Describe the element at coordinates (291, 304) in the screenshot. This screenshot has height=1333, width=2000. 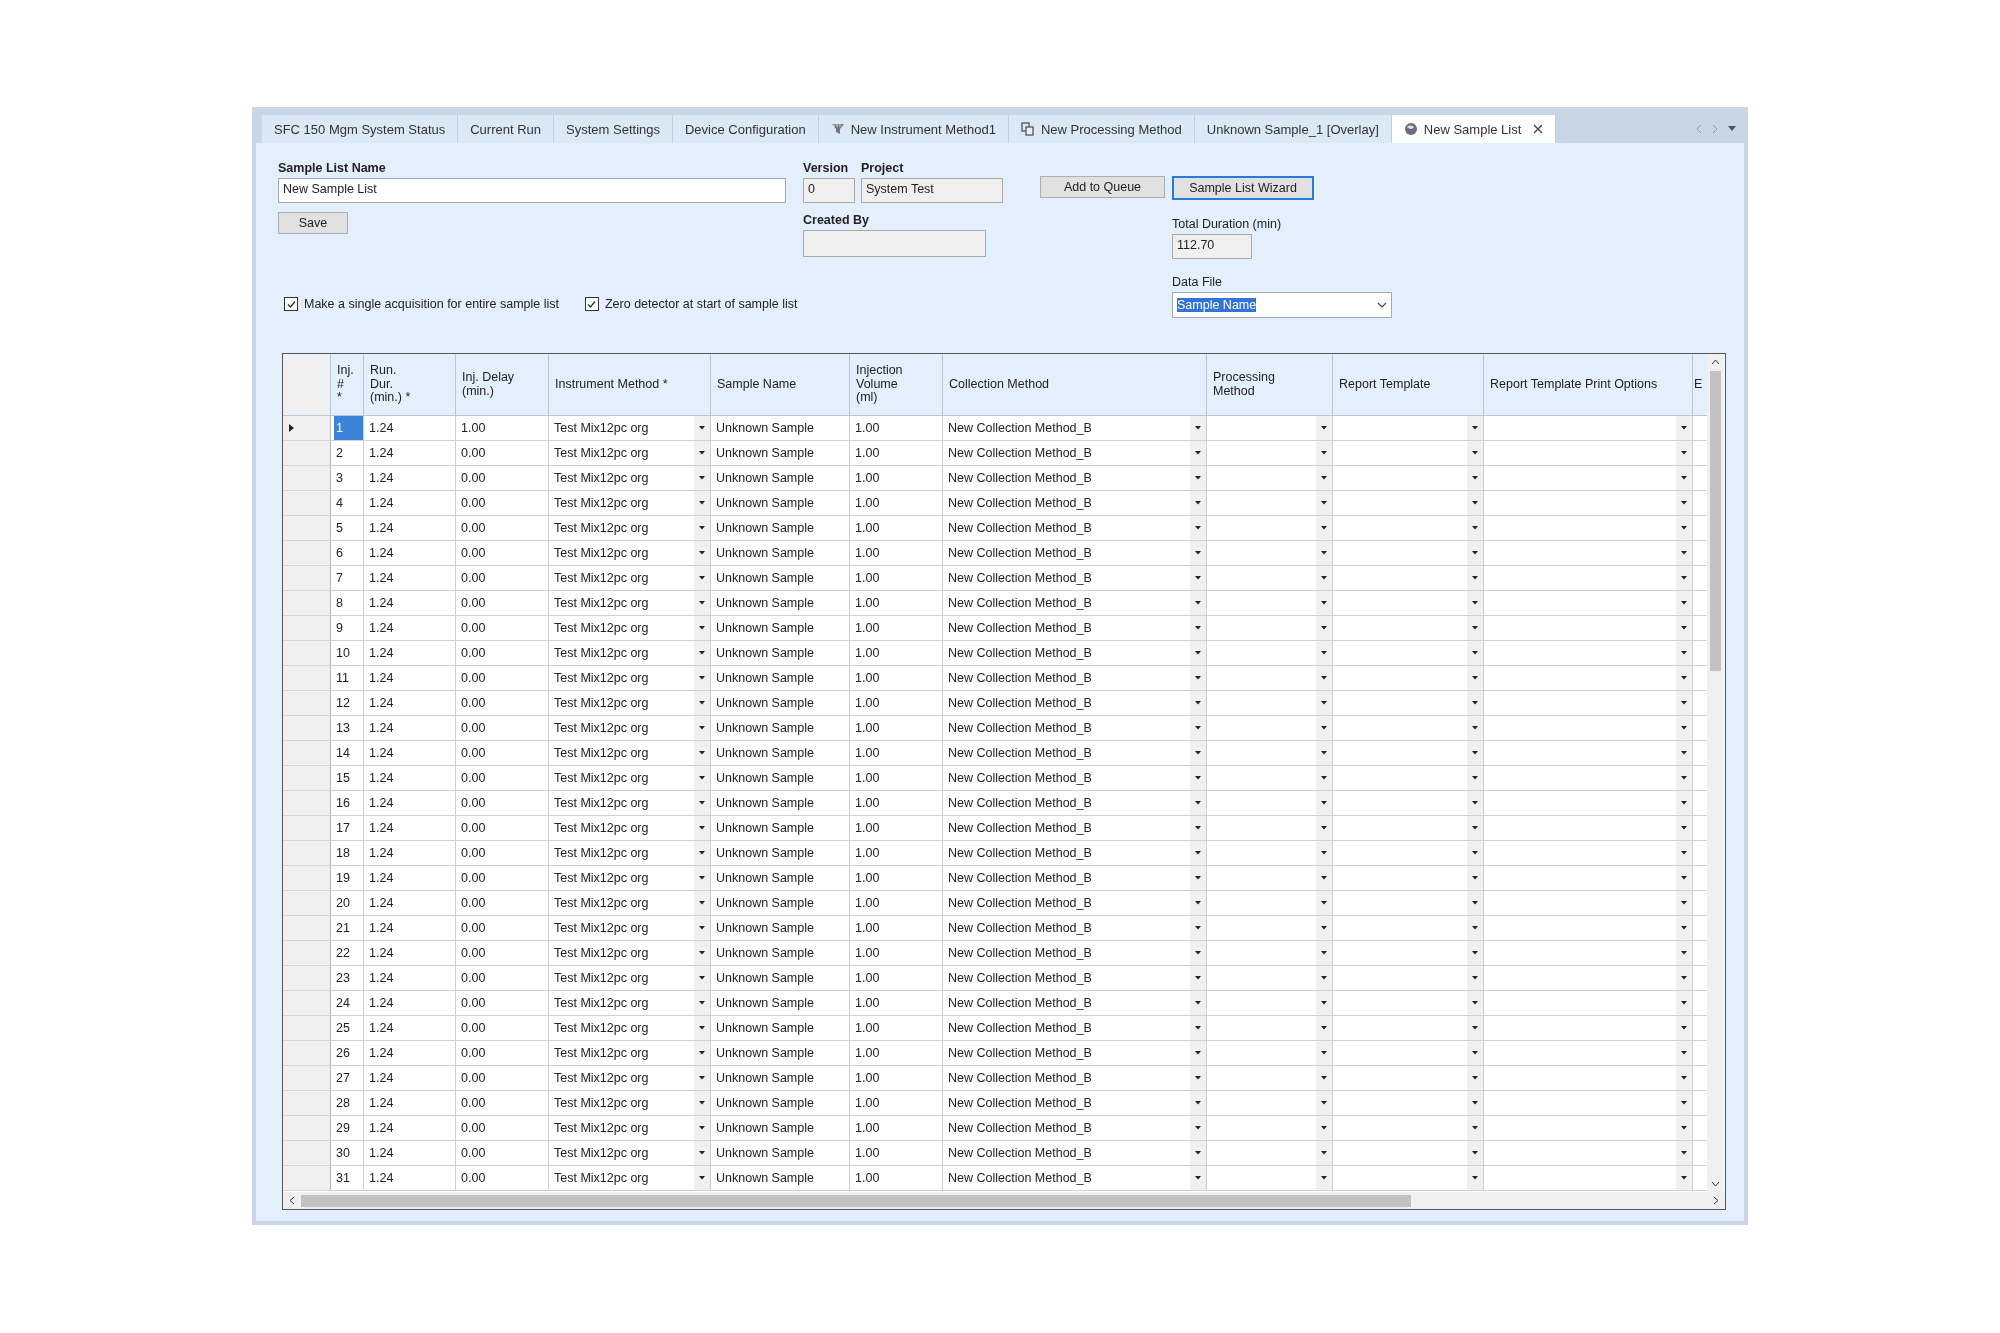
I see `checkbox` at that location.